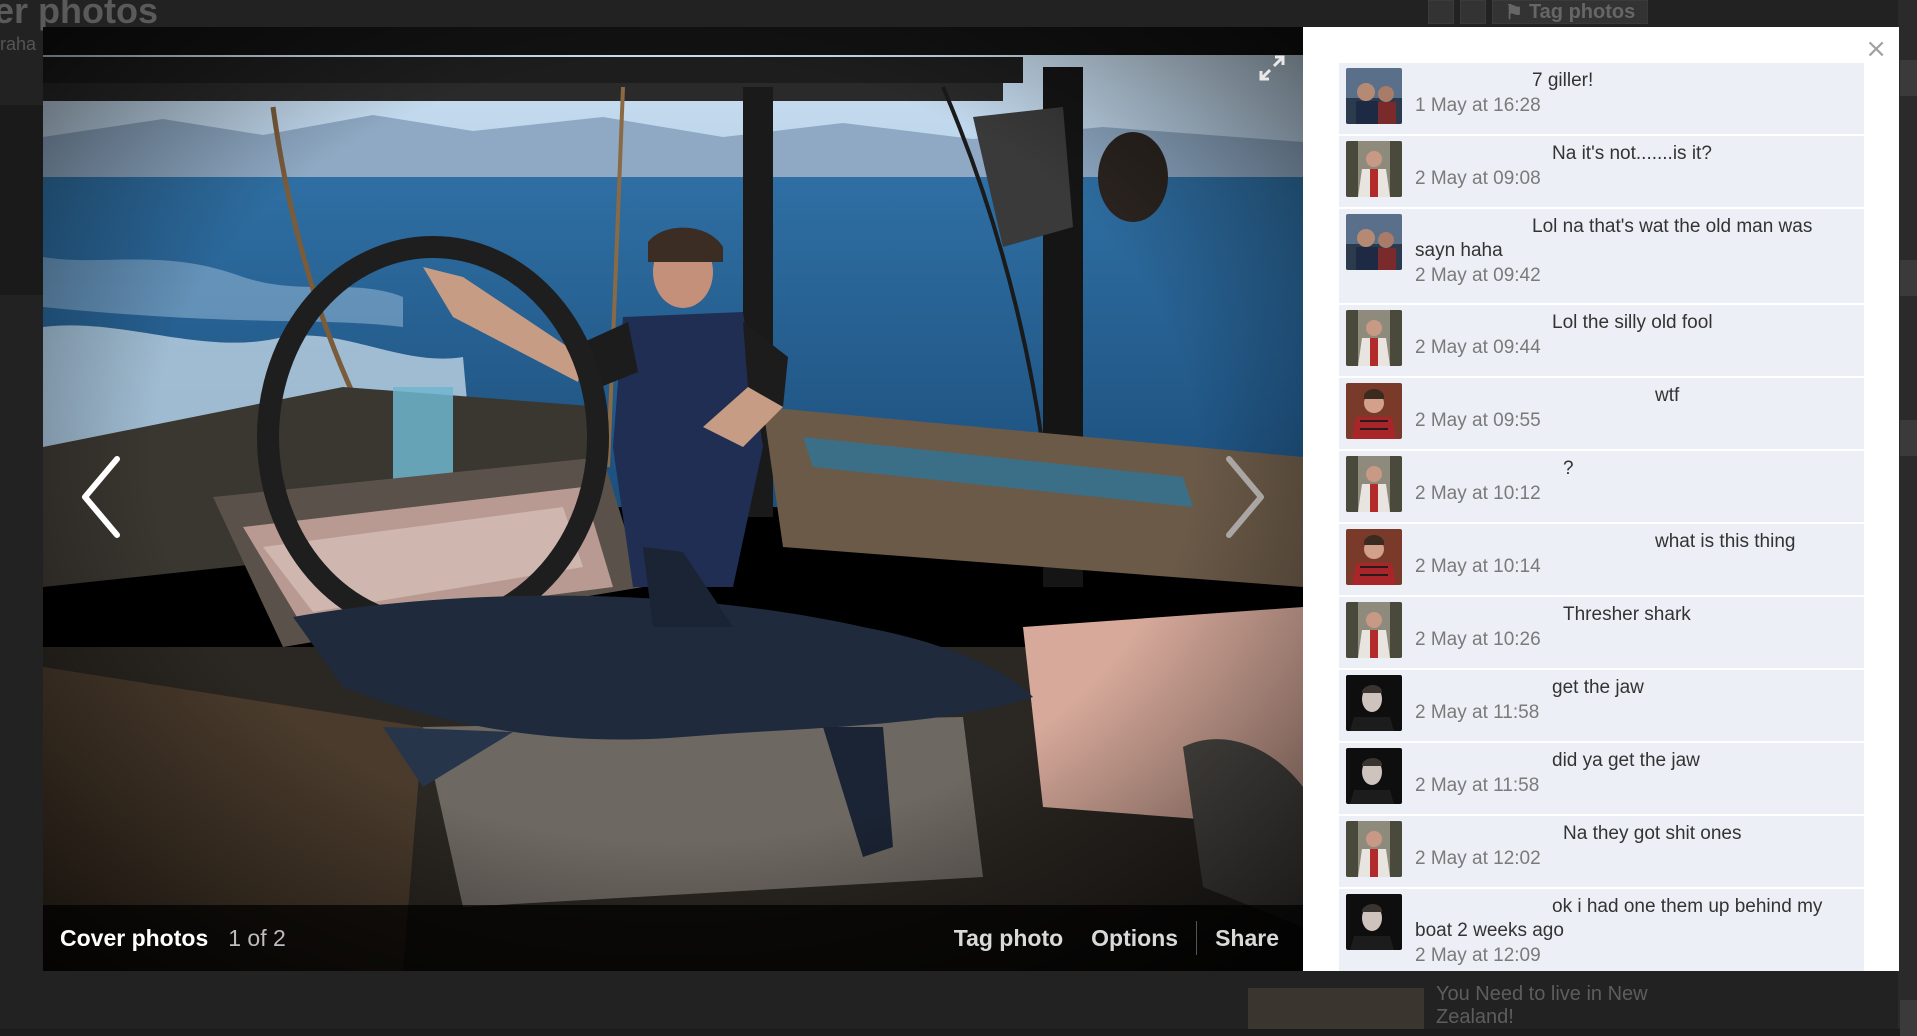  I want to click on tag-photo-button: Tag photo, so click(1008, 938).